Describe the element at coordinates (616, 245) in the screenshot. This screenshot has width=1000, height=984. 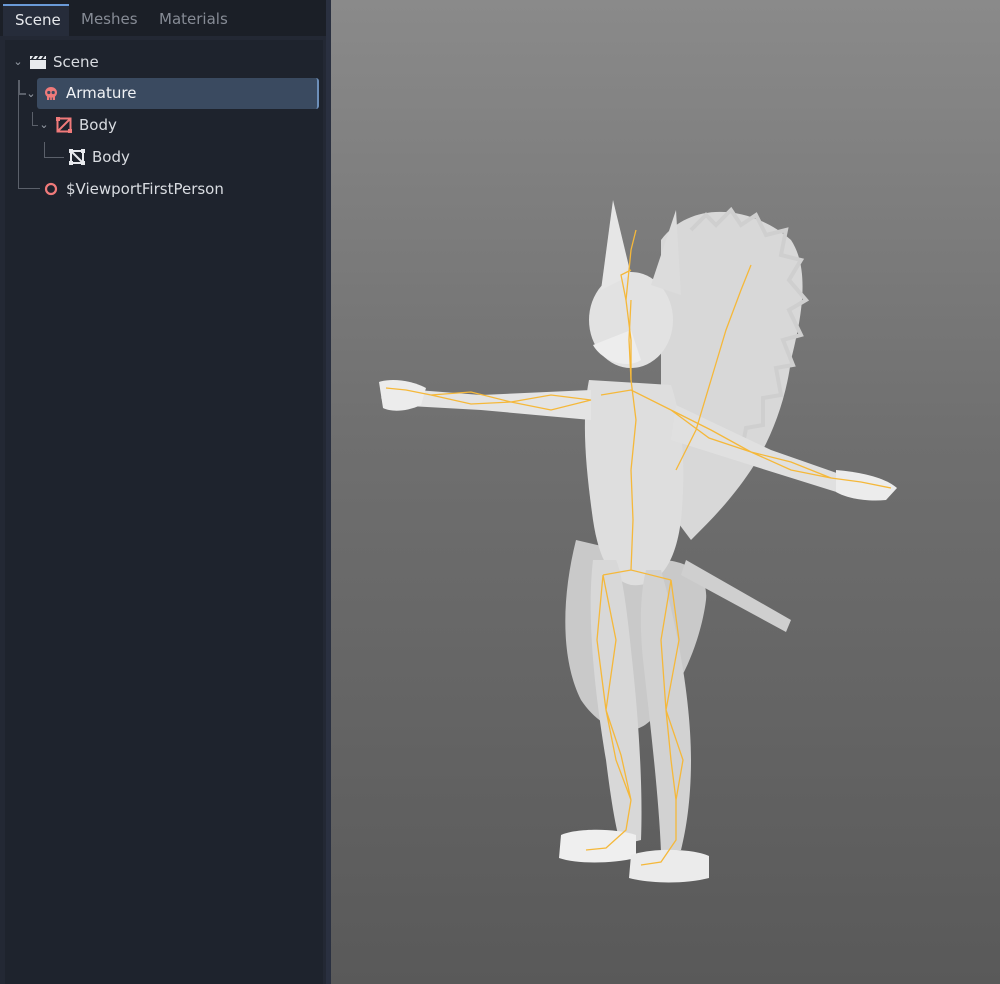
I see `ear-left` at that location.